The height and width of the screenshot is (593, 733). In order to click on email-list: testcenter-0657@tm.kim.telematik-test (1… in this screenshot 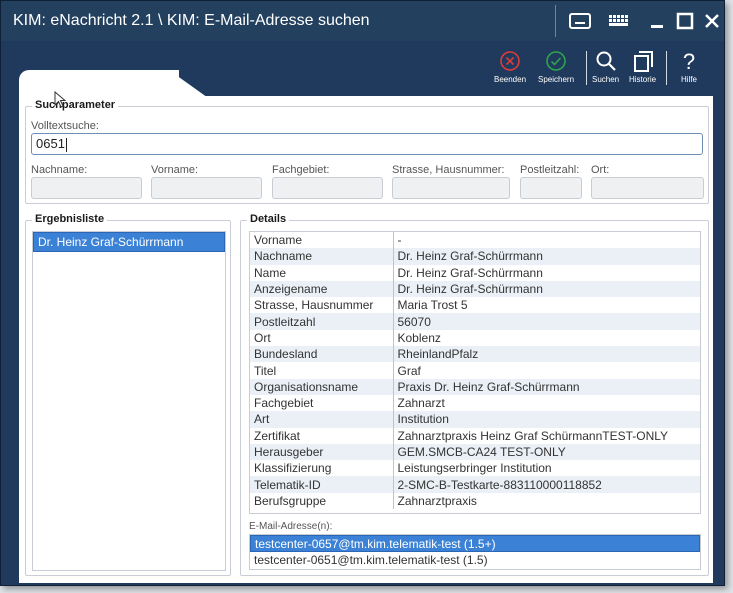, I will do `click(475, 552)`.